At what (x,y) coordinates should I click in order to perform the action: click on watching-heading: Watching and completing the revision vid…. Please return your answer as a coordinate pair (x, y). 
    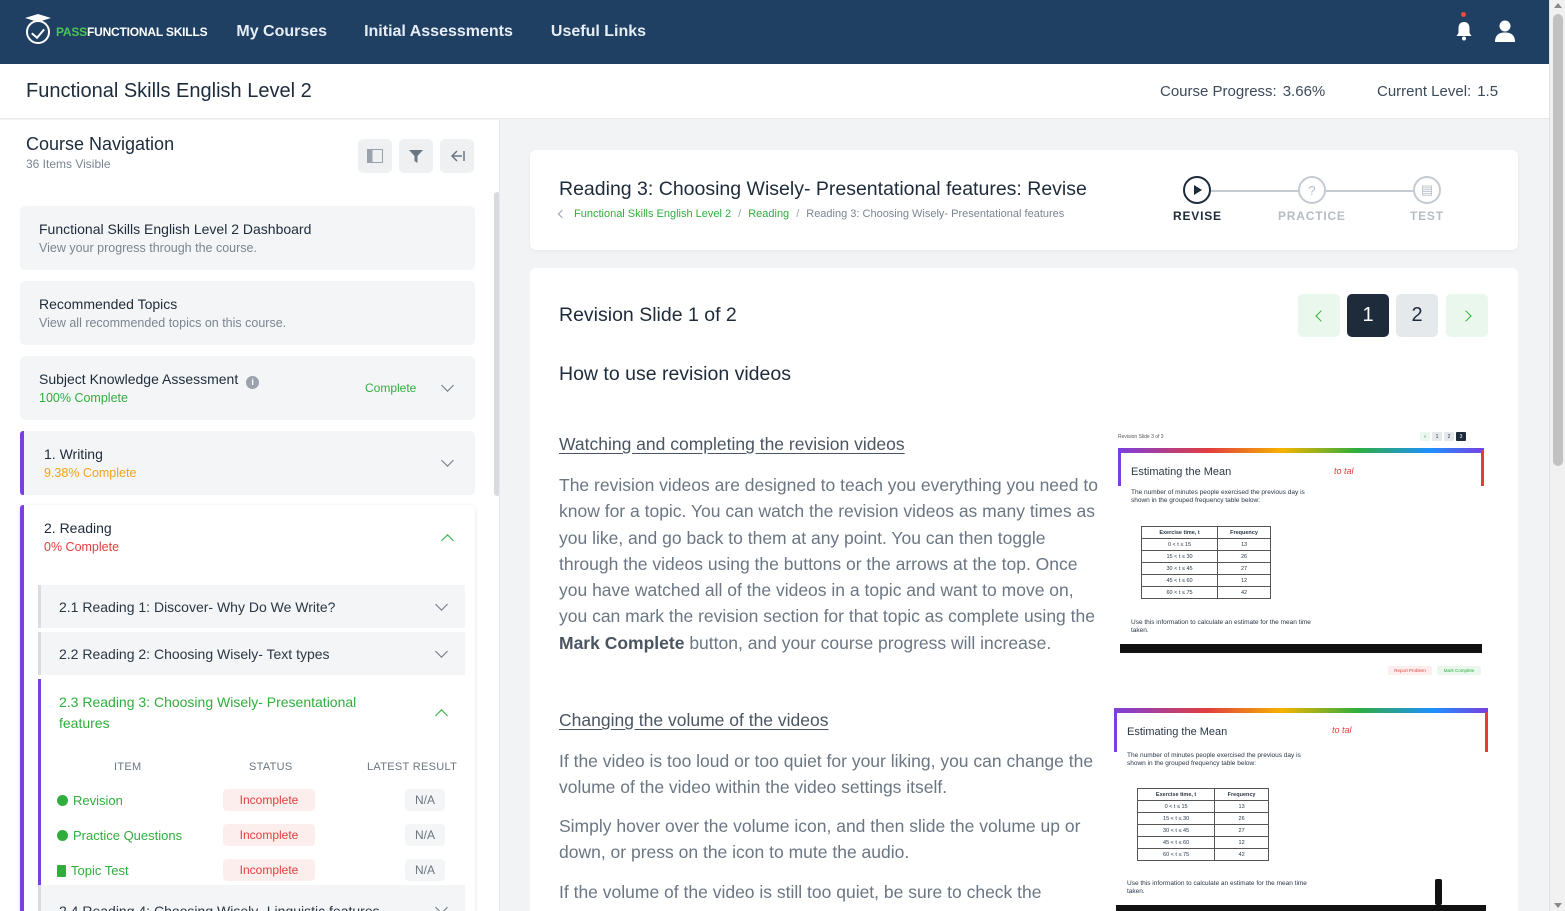
    Looking at the image, I should click on (732, 444).